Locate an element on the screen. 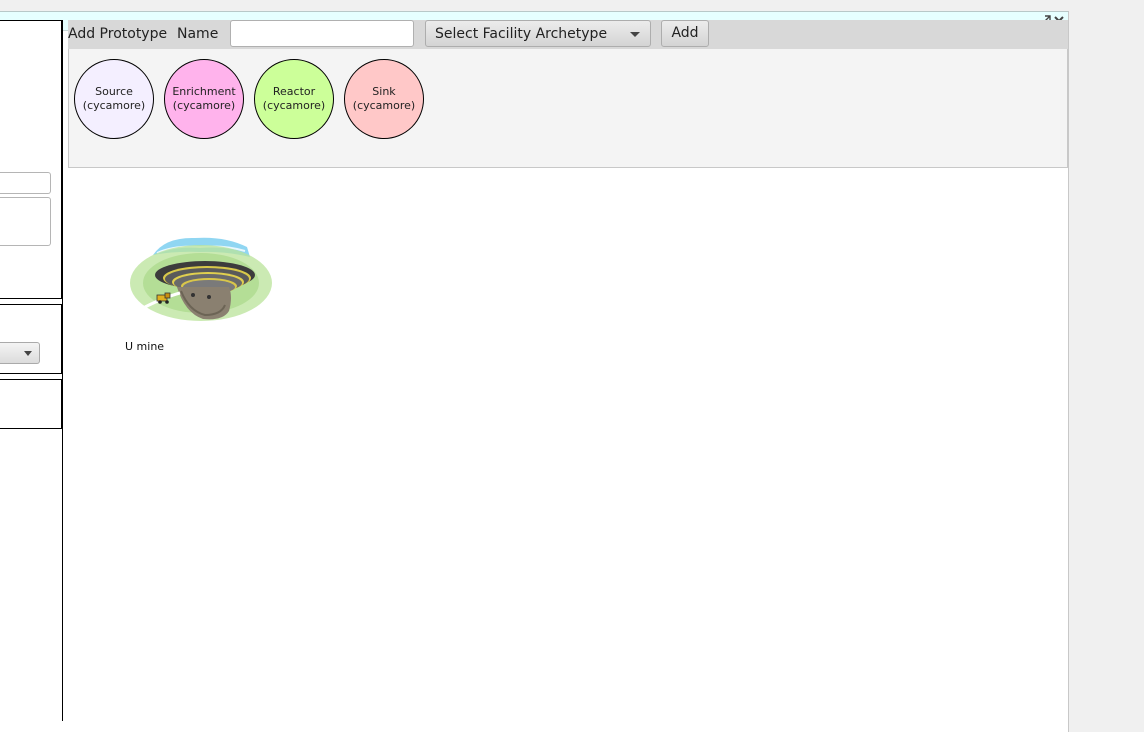  archetype-name: Source is located at coordinates (114, 91).